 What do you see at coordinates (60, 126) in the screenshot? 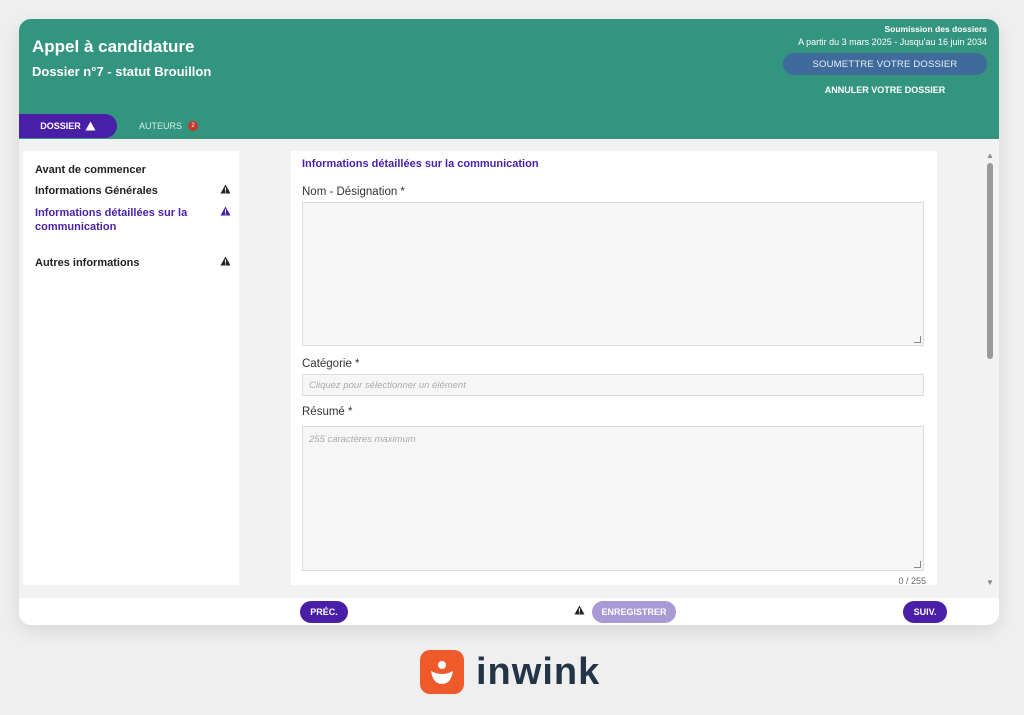
I see `tab-dossier-label: DOSSIER` at bounding box center [60, 126].